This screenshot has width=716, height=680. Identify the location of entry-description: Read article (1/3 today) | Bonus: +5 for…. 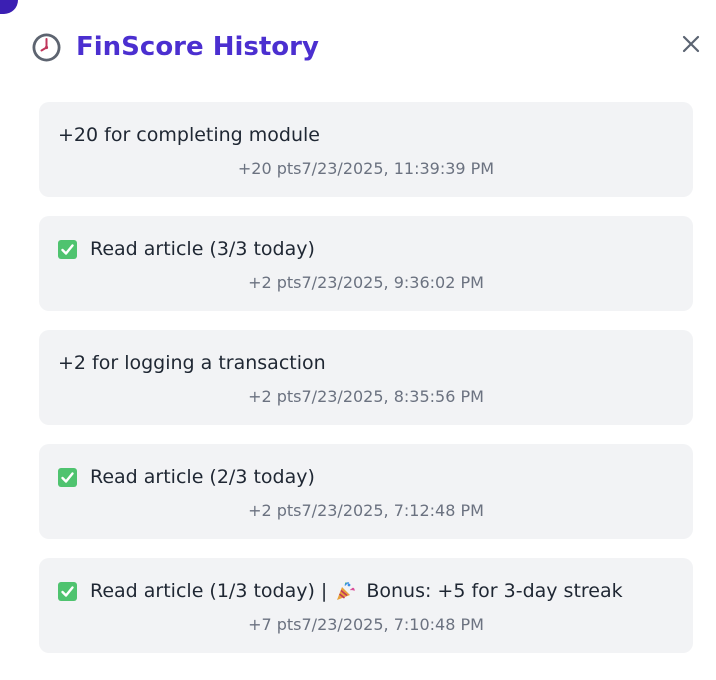
(340, 591).